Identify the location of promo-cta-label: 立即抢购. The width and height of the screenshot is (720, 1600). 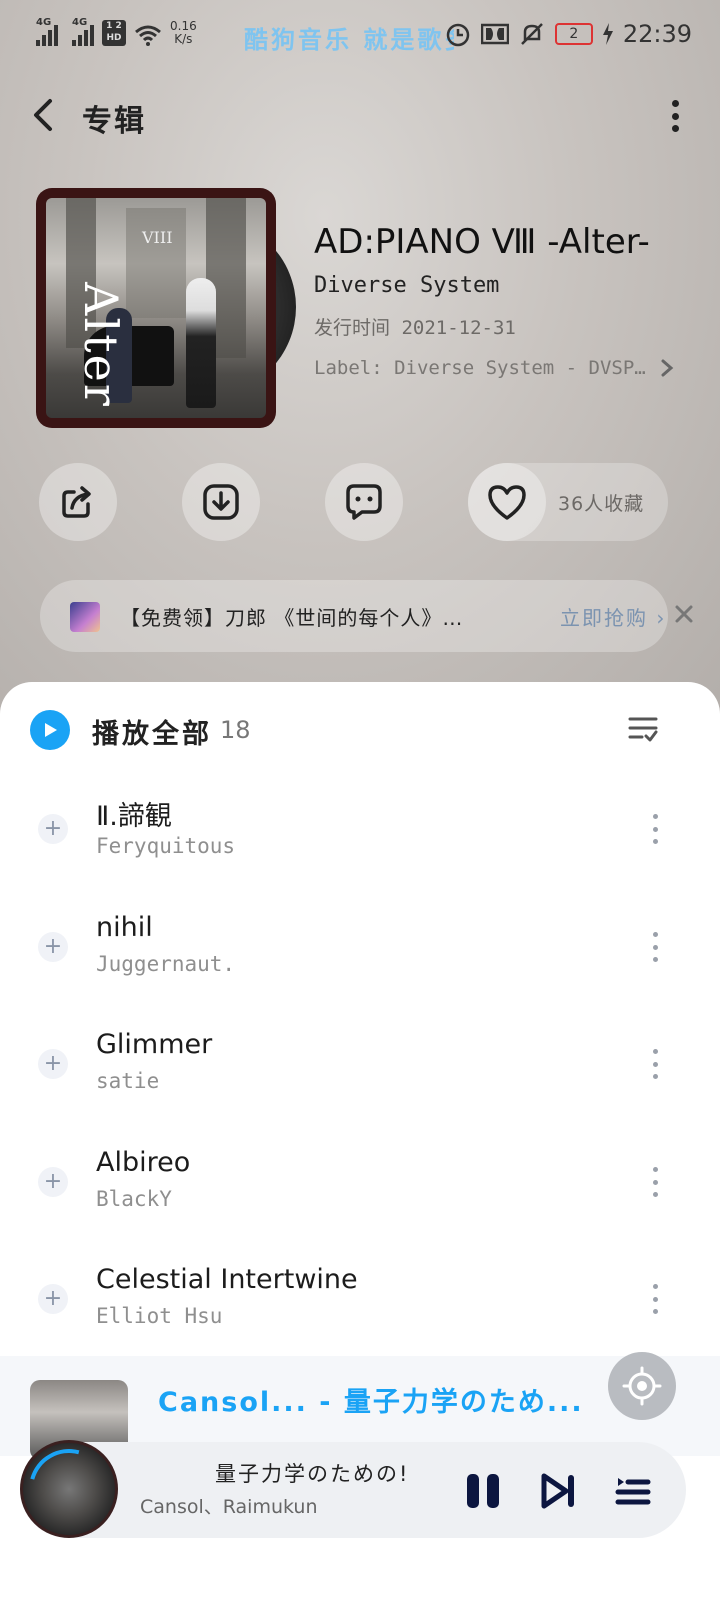
(604, 618).